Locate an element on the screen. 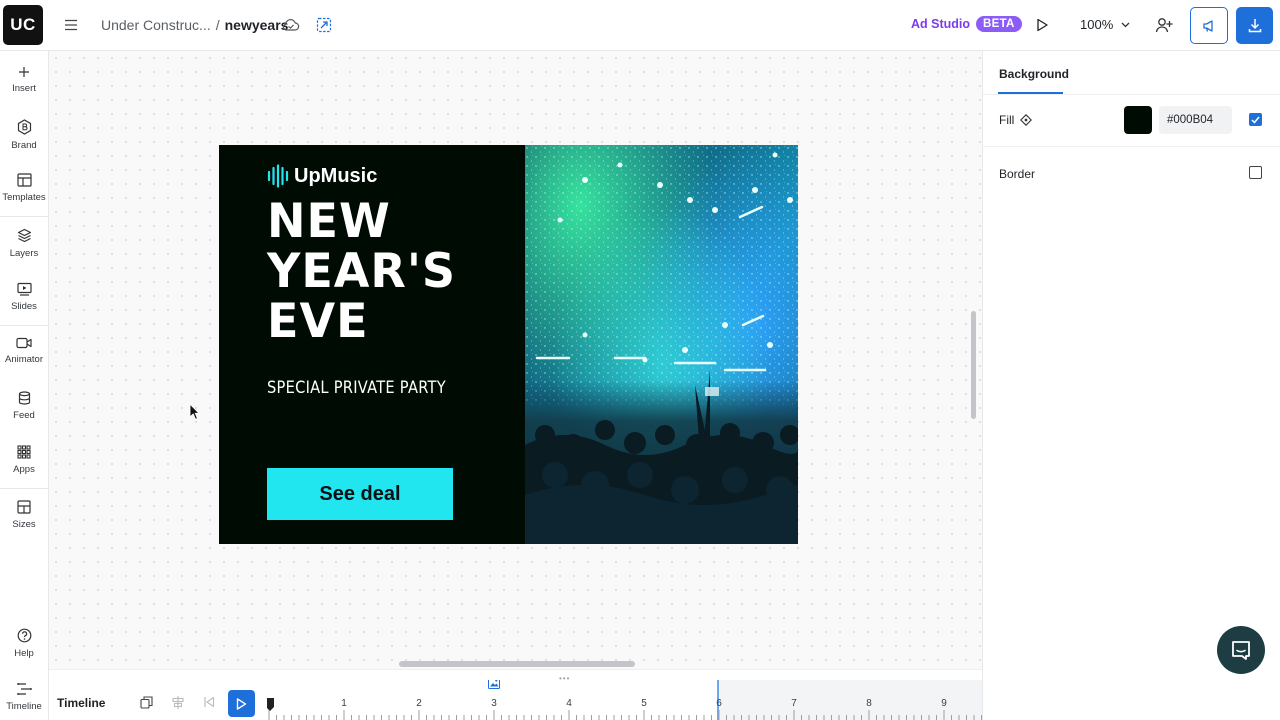 The width and height of the screenshot is (1280, 720). ad-studio-label: Ad Studio is located at coordinates (941, 24).